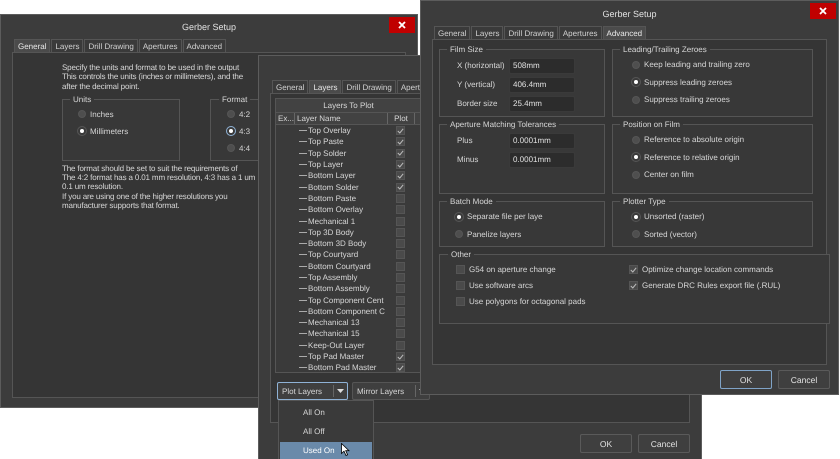 The width and height of the screenshot is (840, 459). What do you see at coordinates (238, 114) in the screenshot?
I see `radio-button: 4:2` at bounding box center [238, 114].